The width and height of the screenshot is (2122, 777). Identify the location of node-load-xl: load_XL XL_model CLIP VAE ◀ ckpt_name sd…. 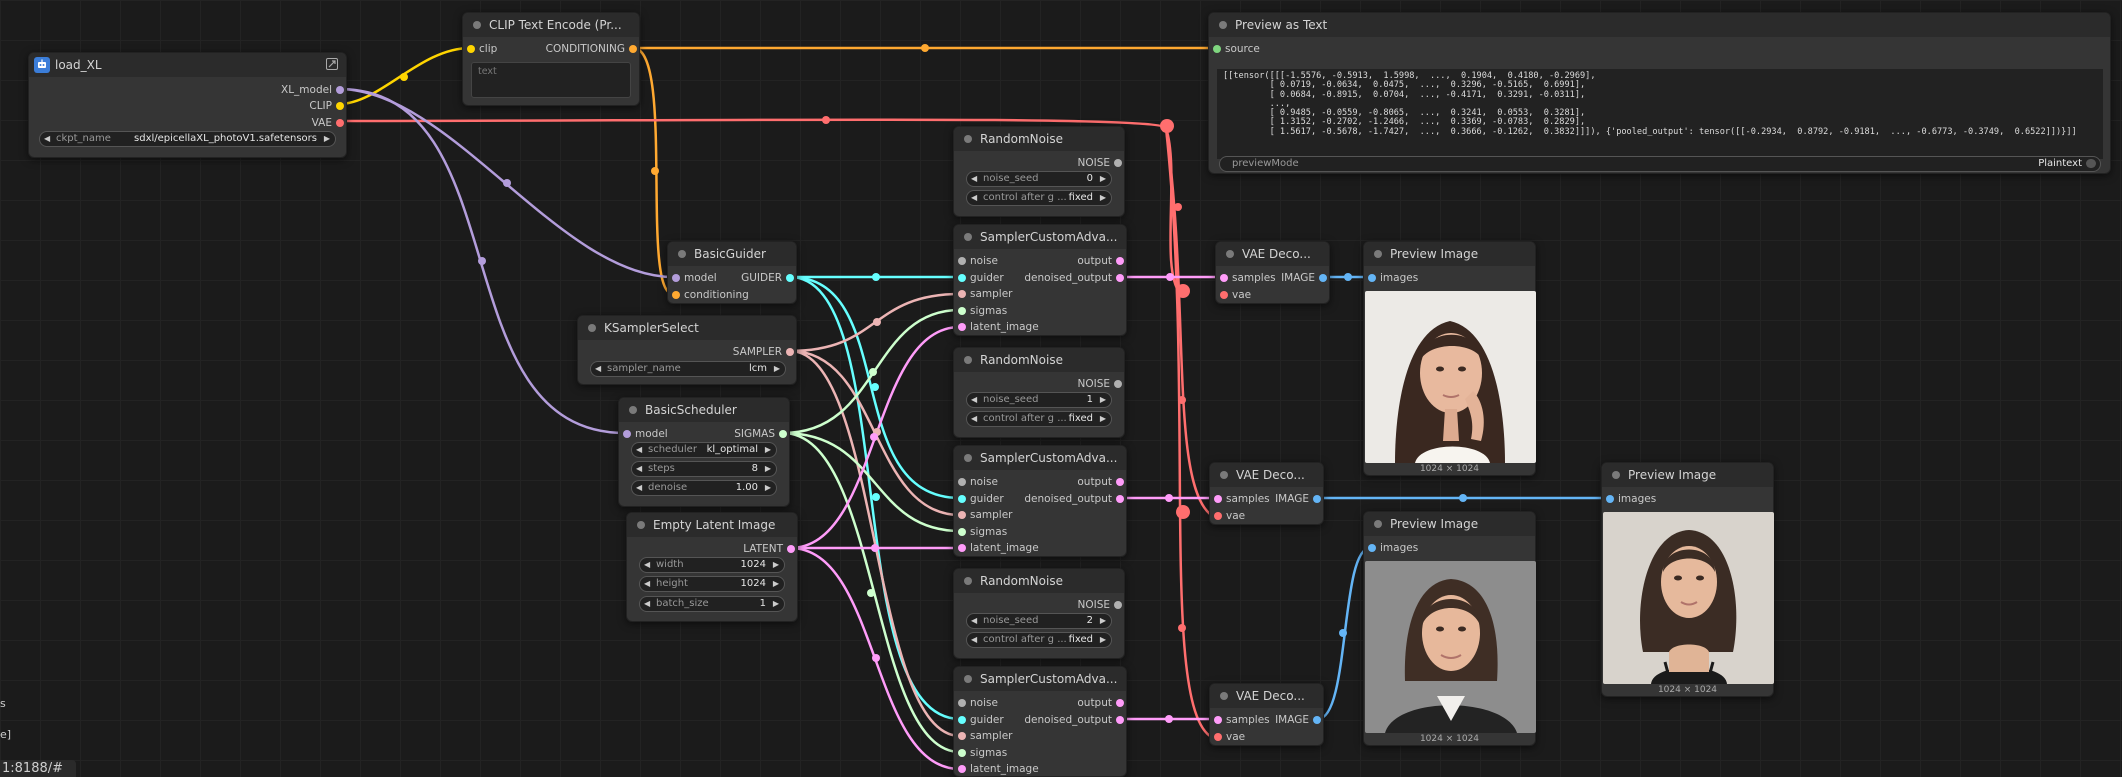
(187, 105).